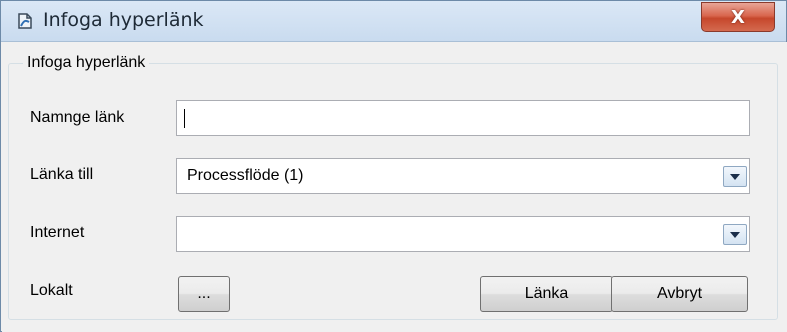 Image resolution: width=787 pixels, height=332 pixels. Describe the element at coordinates (463, 176) in the screenshot. I see `link-to-select: Processflöde (1)` at that location.